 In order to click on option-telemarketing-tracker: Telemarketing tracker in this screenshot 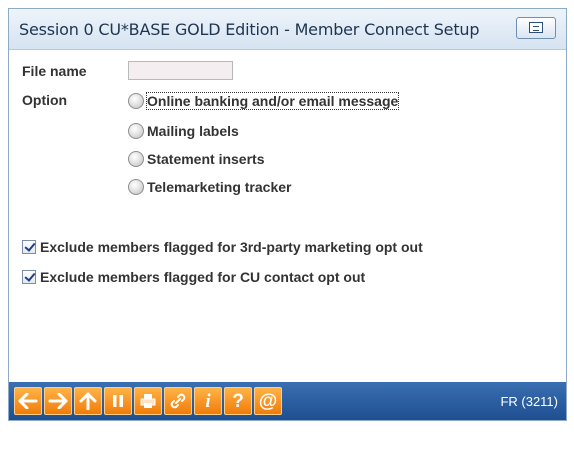, I will do `click(209, 187)`.